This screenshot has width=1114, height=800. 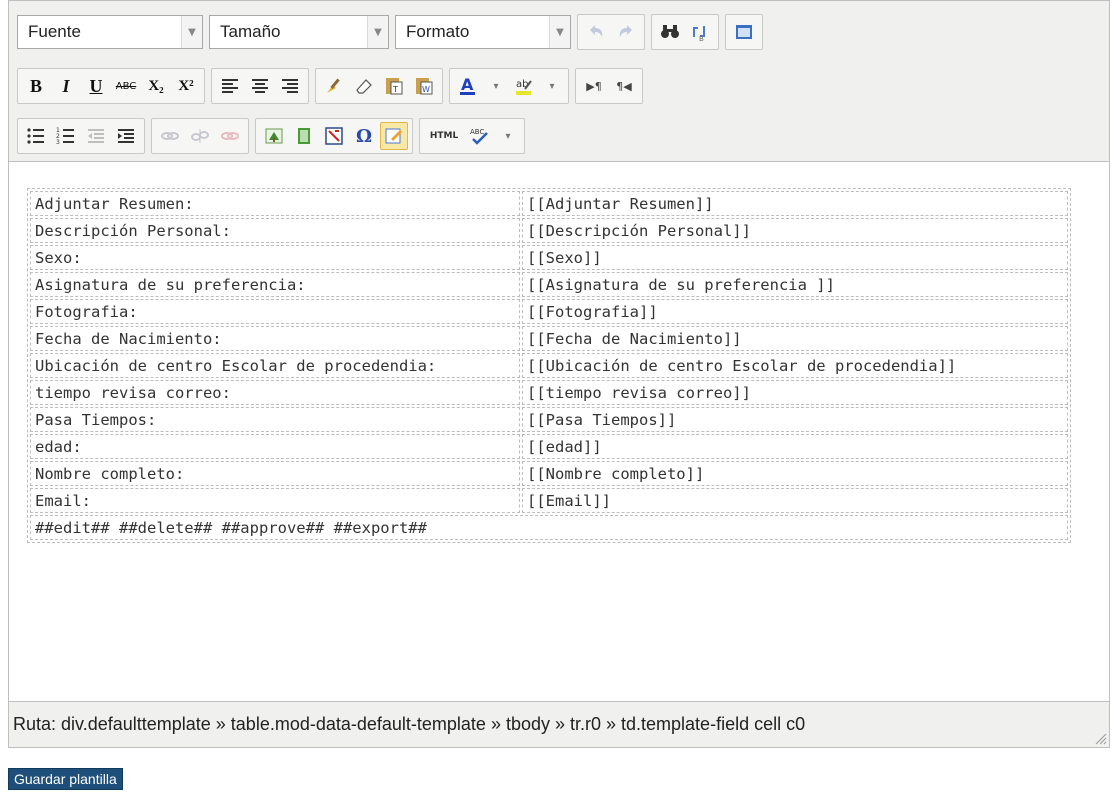 What do you see at coordinates (126, 136) in the screenshot?
I see `indent-icon` at bounding box center [126, 136].